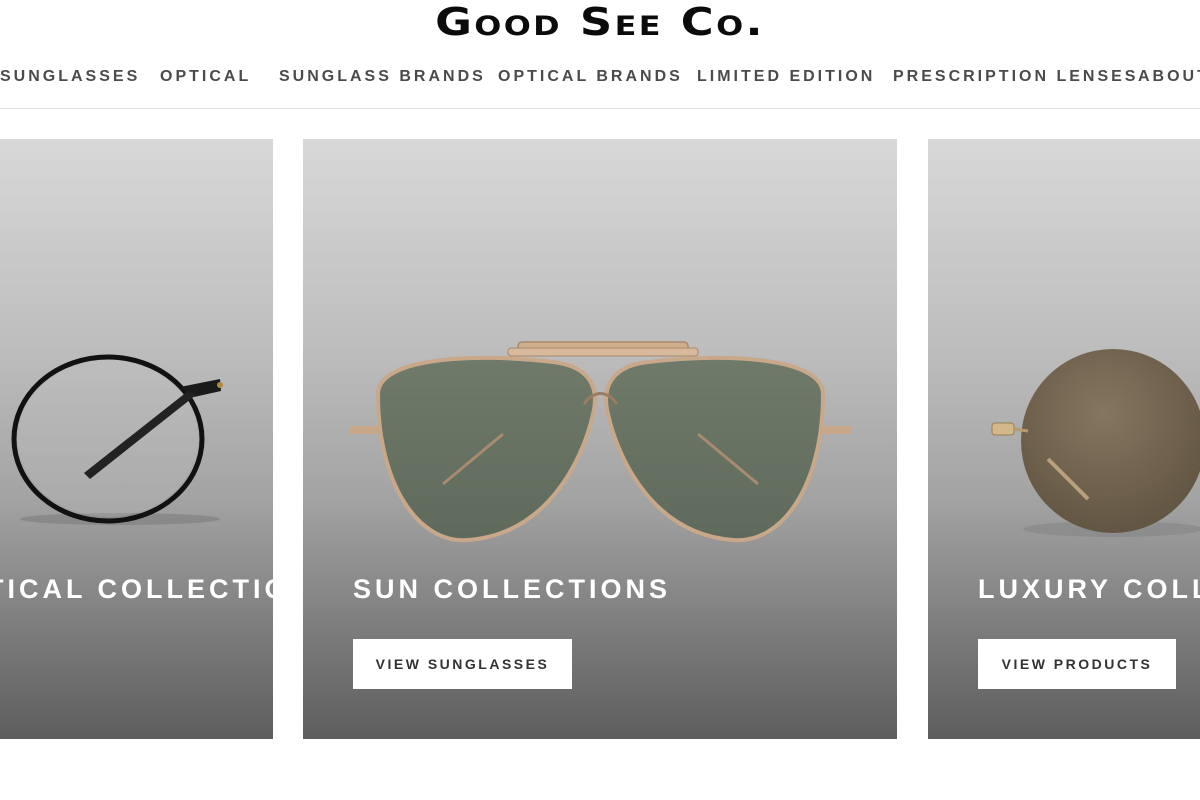 This screenshot has width=1200, height=800. I want to click on header-divider, so click(600, 108).